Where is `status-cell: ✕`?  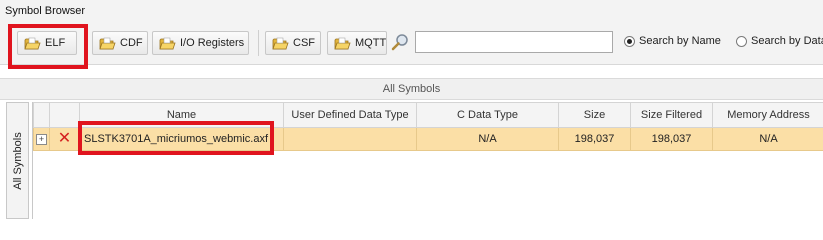 status-cell: ✕ is located at coordinates (64, 139).